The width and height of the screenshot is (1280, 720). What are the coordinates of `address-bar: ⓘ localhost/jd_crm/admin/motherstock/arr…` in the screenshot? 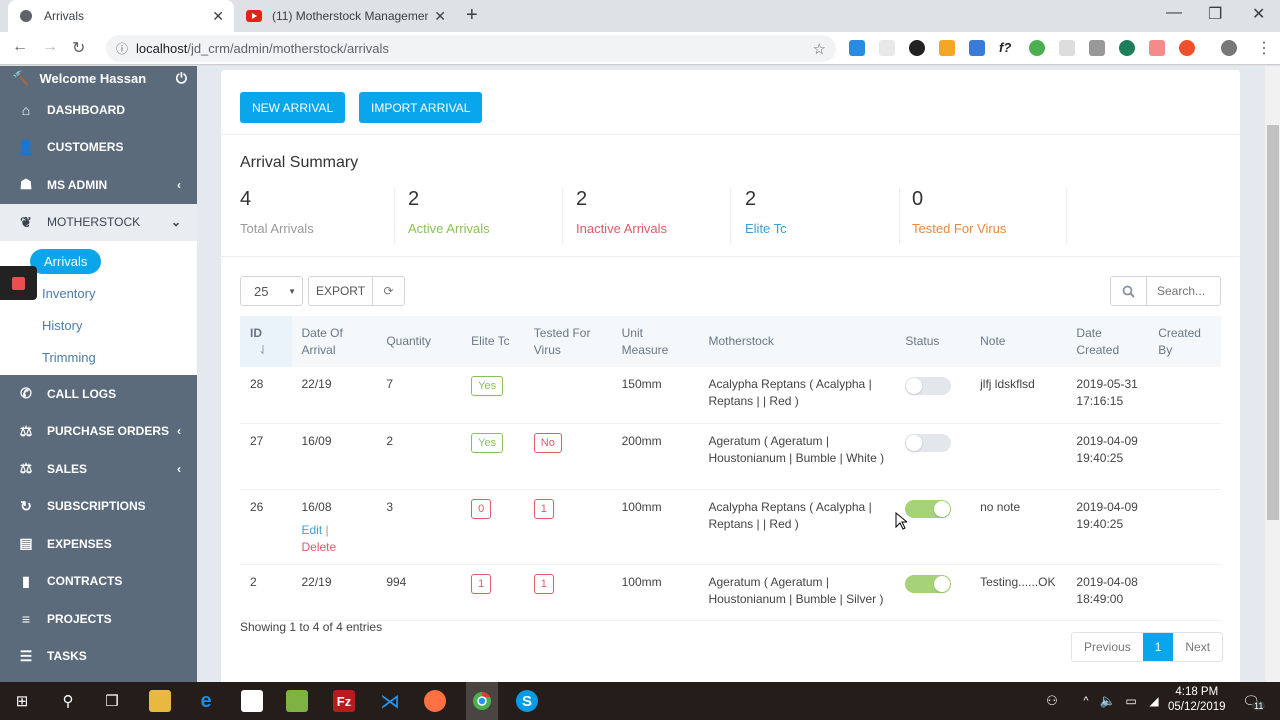 It's located at (471, 48).